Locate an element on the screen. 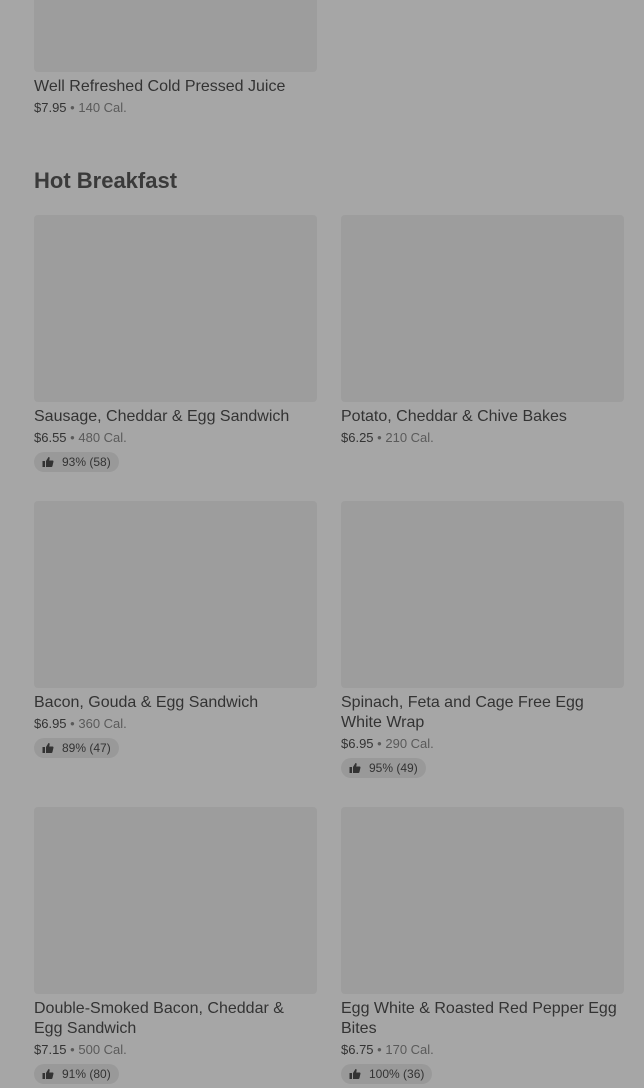 This screenshot has width=644, height=1088. item-price: $7.15 is located at coordinates (50, 1049).